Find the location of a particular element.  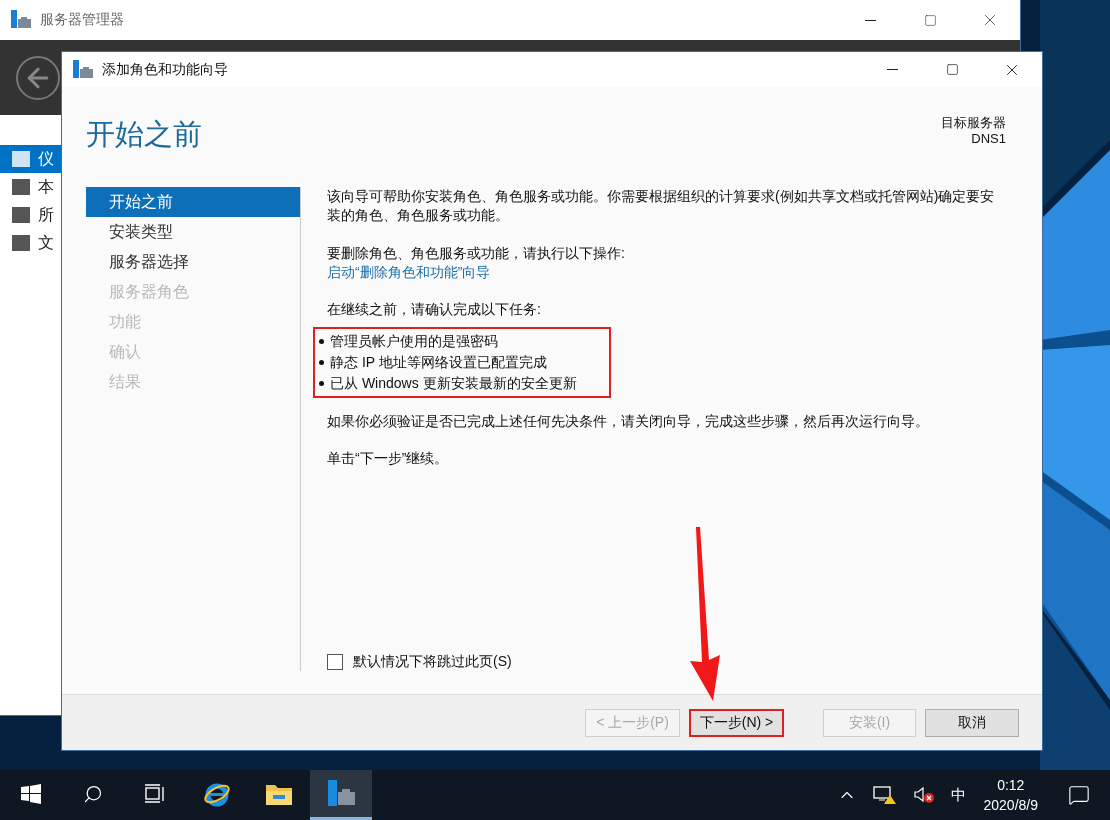

note-text: 如果你必须验证是否已完成上述任何先决条件，请关闭向导，完成这些步骤，然后再次运行向导。 is located at coordinates (628, 421).